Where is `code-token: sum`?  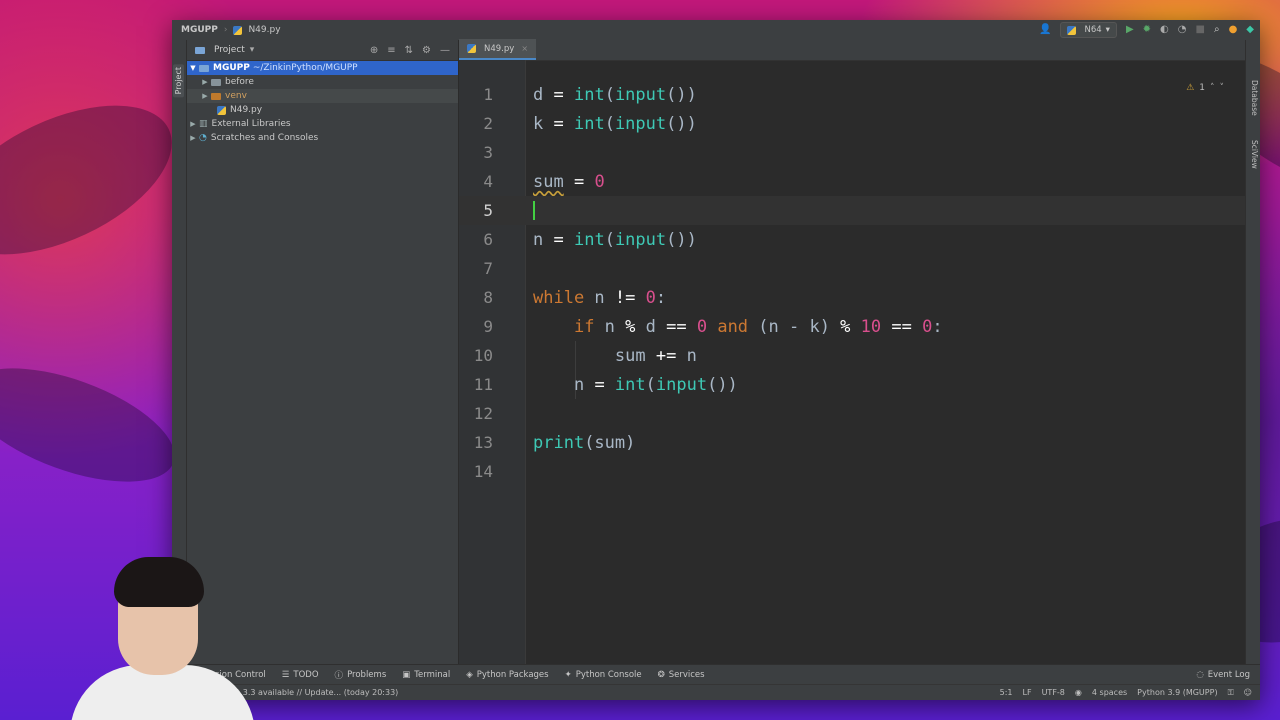
code-token: sum is located at coordinates (635, 355).